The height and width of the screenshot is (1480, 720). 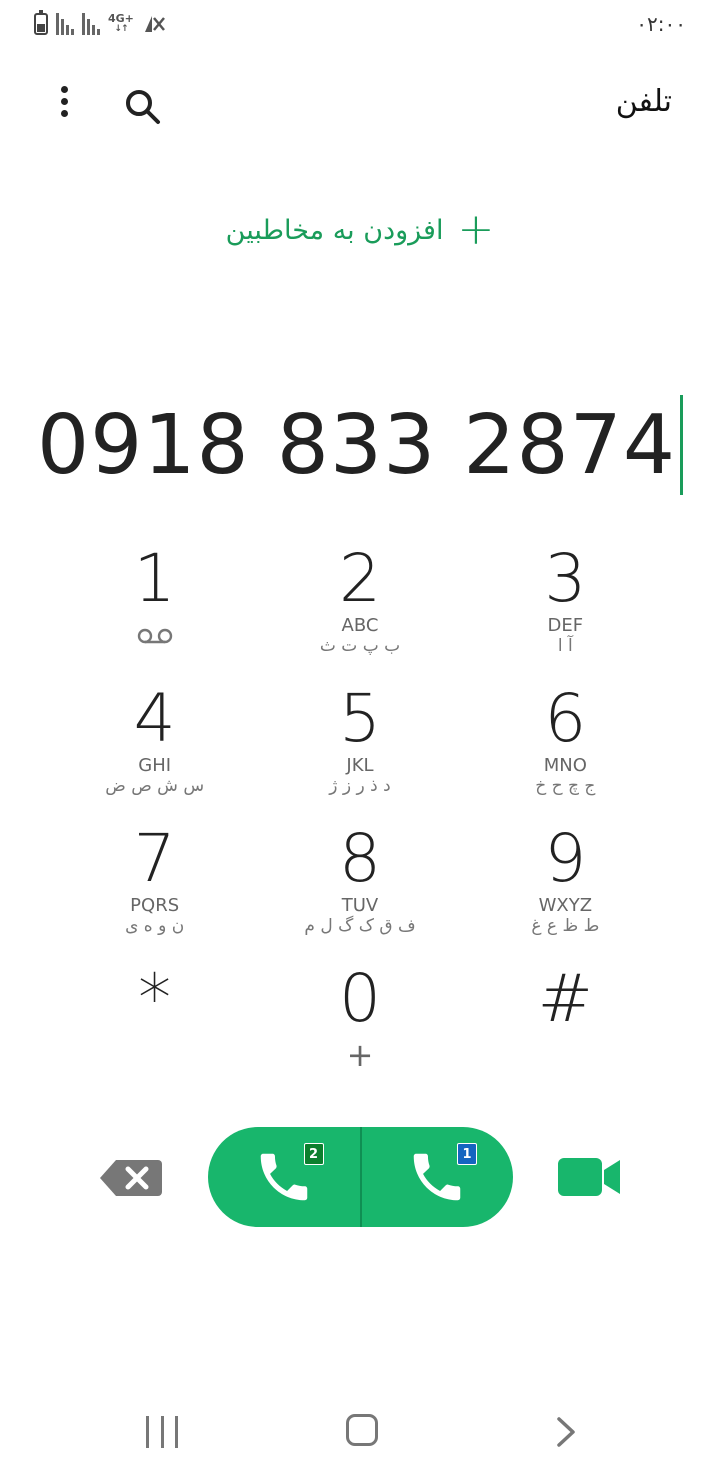 I want to click on sim2-badge: 2, so click(x=313, y=1154).